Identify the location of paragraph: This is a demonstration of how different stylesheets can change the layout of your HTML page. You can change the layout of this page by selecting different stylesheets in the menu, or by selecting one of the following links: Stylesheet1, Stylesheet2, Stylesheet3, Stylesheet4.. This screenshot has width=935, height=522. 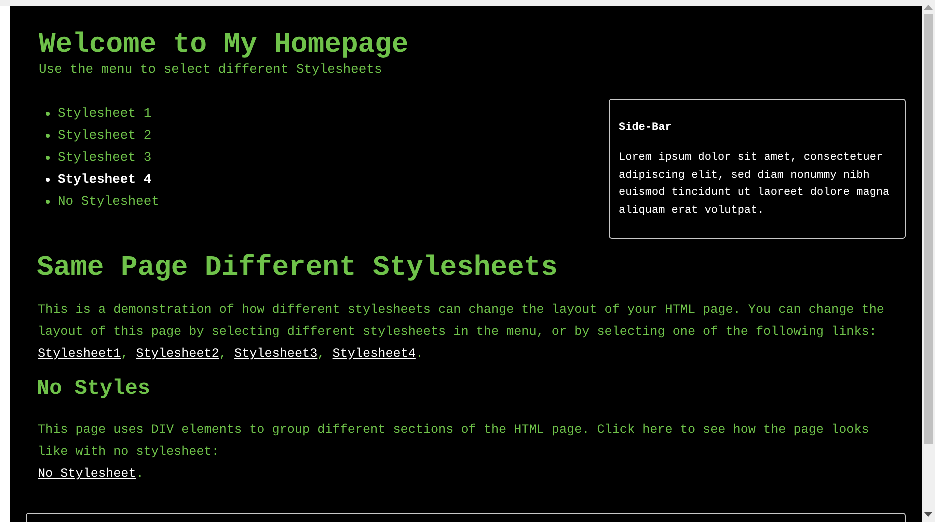
(462, 332).